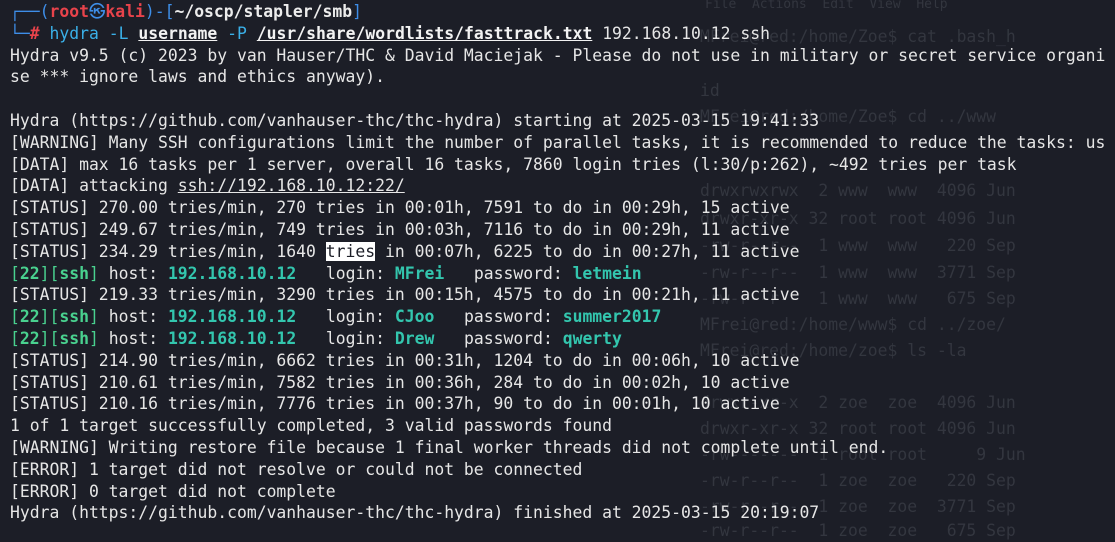 The width and height of the screenshot is (1115, 542). Describe the element at coordinates (34, 33) in the screenshot. I see `prompt-symbol: #` at that location.